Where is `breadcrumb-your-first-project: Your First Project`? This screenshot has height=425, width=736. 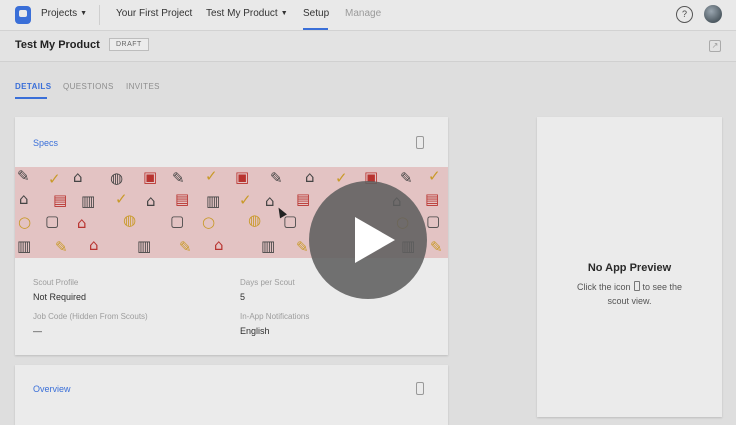
breadcrumb-your-first-project: Your First Project is located at coordinates (154, 13).